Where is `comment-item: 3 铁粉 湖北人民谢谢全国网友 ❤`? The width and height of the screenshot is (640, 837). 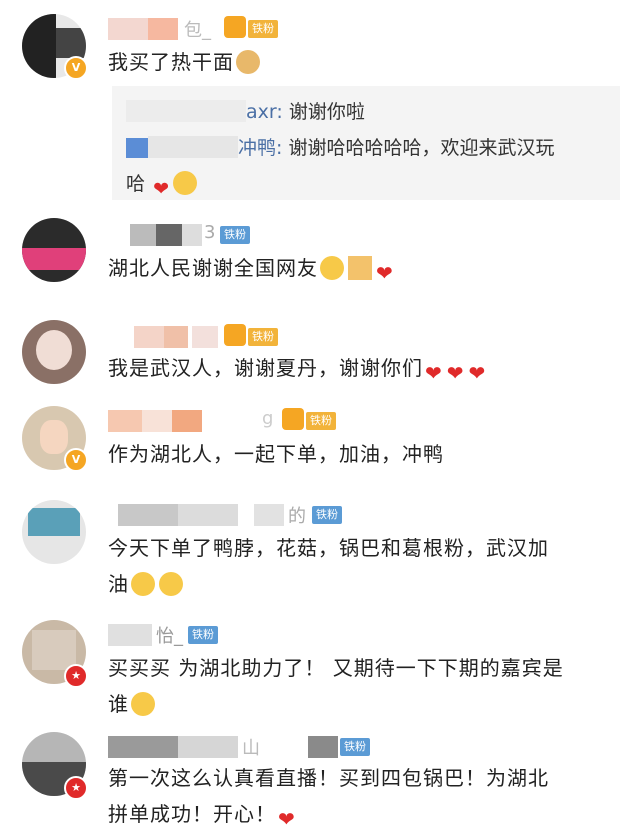 comment-item: 3 铁粉 湖北人民谢谢全国网友 ❤ is located at coordinates (320, 260).